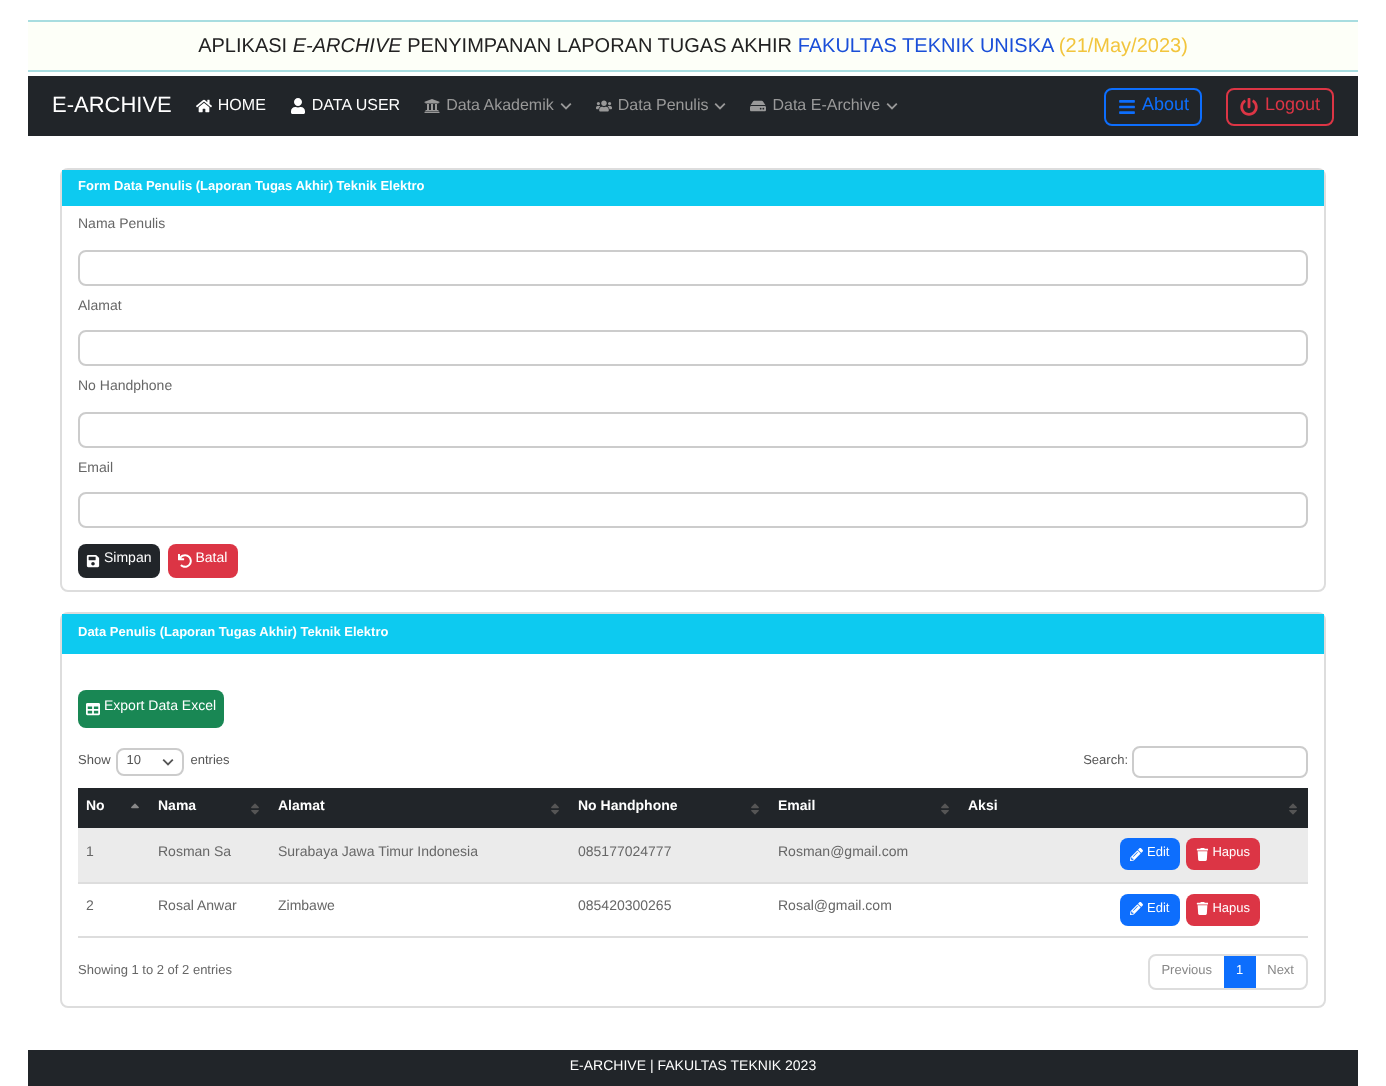 The height and width of the screenshot is (1086, 1386). I want to click on app-title: APLIKASI E-ARCHIVE PENYIMPANAN LAPORAN TUGAS AKHIR FAKULTAS TEKNIK UNISKA (21/May/2023), so click(693, 47).